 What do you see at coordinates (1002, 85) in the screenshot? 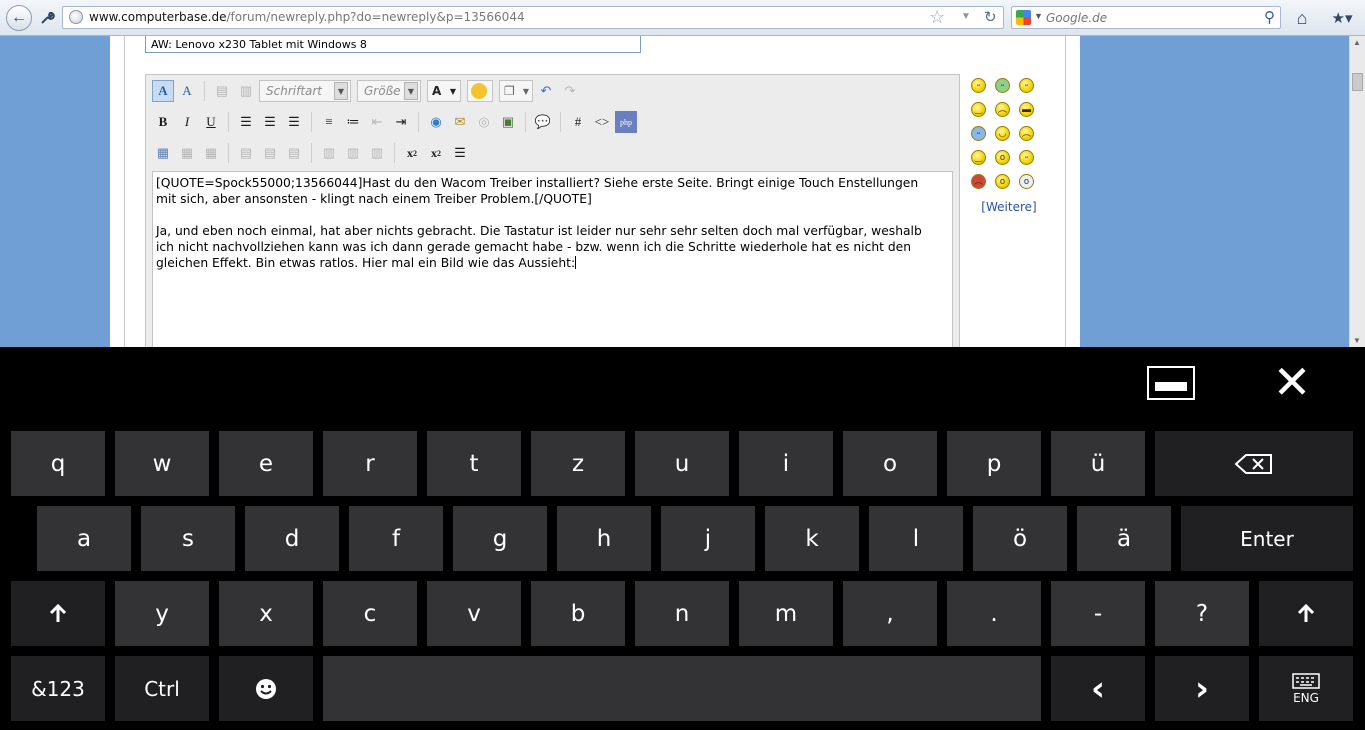
I see `grin-icon: ᵕ` at bounding box center [1002, 85].